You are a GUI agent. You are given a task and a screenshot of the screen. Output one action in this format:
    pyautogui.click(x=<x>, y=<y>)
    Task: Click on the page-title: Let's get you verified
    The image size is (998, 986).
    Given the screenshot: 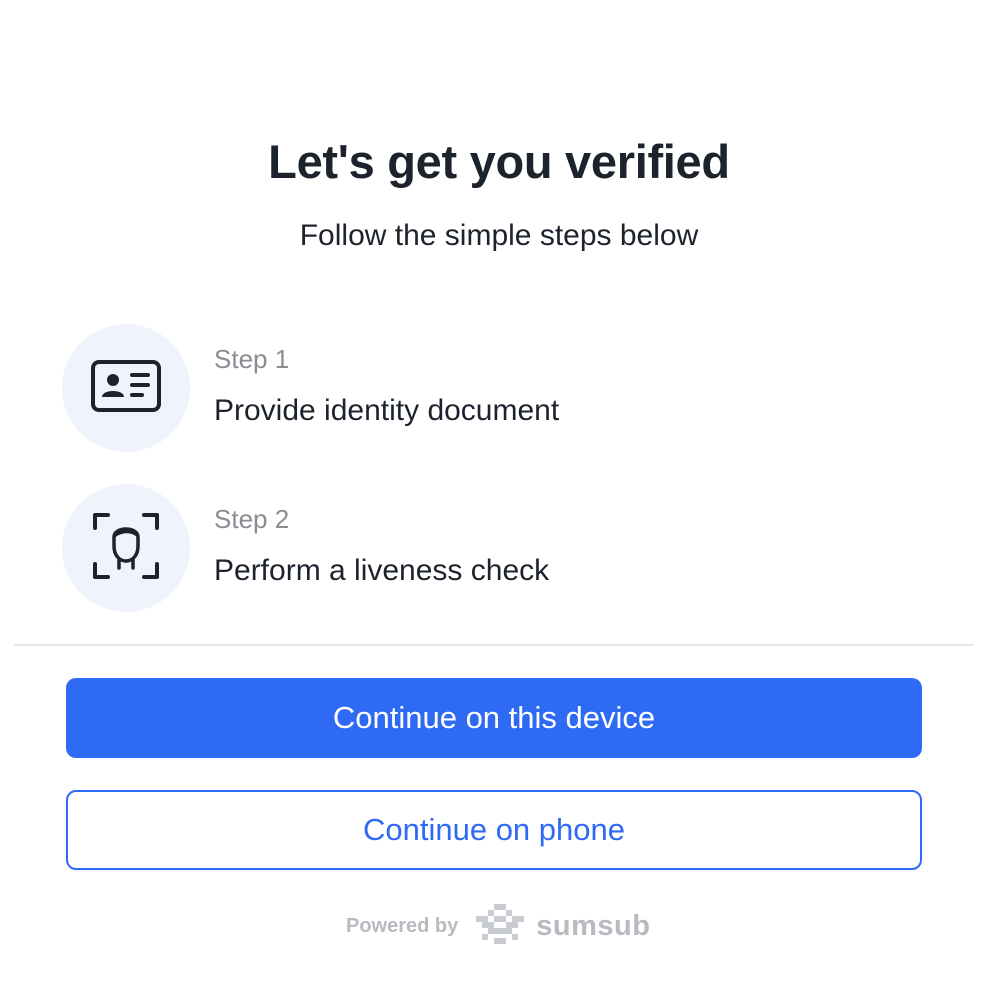 What is the action you would take?
    pyautogui.click(x=499, y=161)
    